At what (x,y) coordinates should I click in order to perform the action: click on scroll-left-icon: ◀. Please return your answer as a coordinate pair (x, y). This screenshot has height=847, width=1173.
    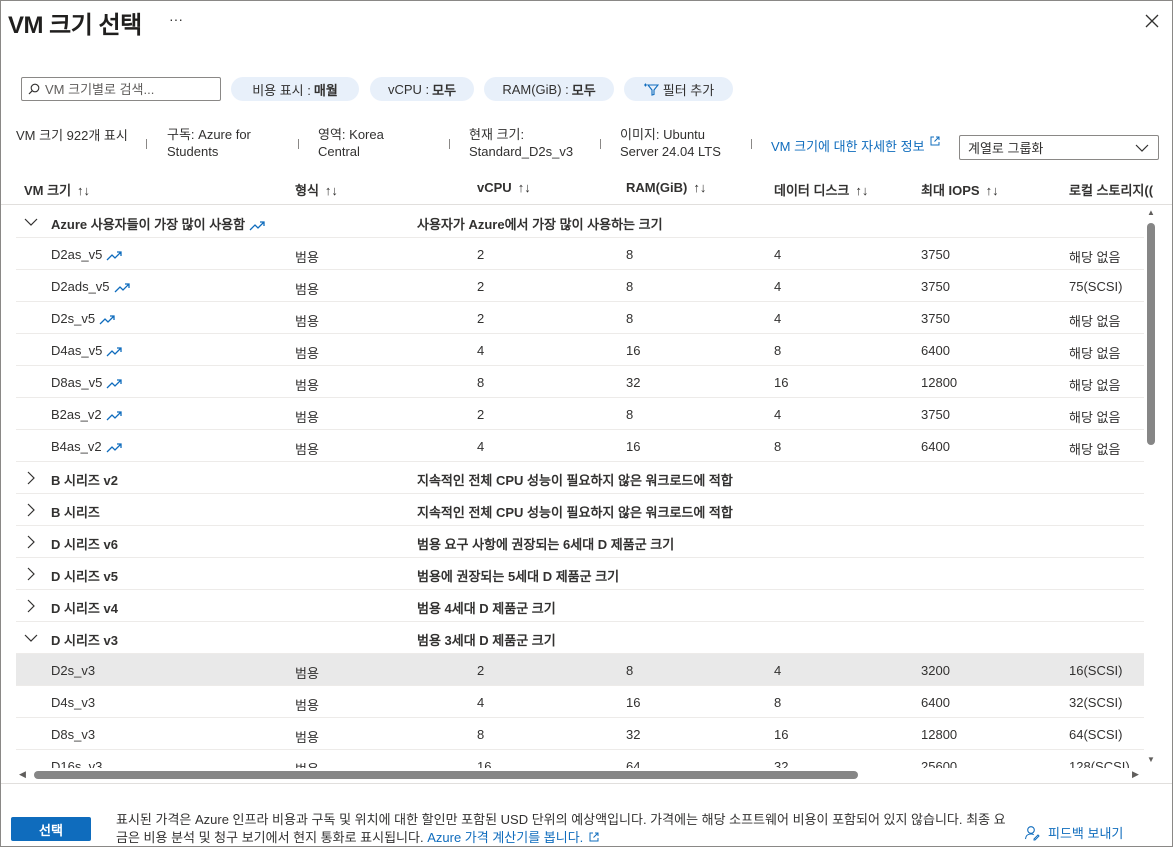
    Looking at the image, I should click on (22, 774).